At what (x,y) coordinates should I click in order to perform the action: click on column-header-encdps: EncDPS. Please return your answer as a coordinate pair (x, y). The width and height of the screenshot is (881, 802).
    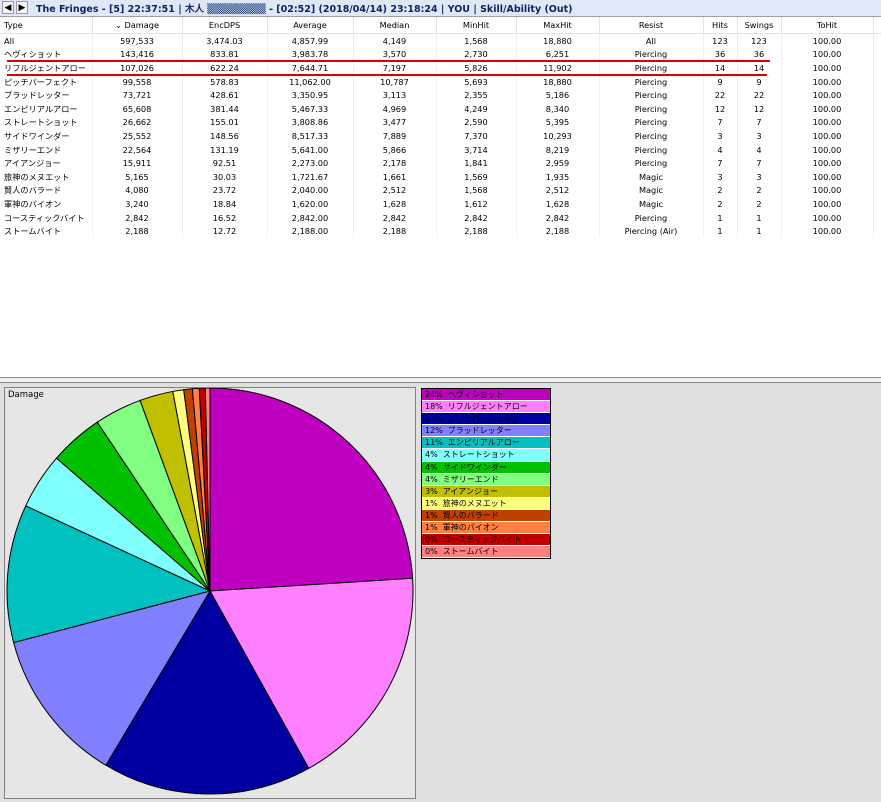
    Looking at the image, I should click on (225, 25).